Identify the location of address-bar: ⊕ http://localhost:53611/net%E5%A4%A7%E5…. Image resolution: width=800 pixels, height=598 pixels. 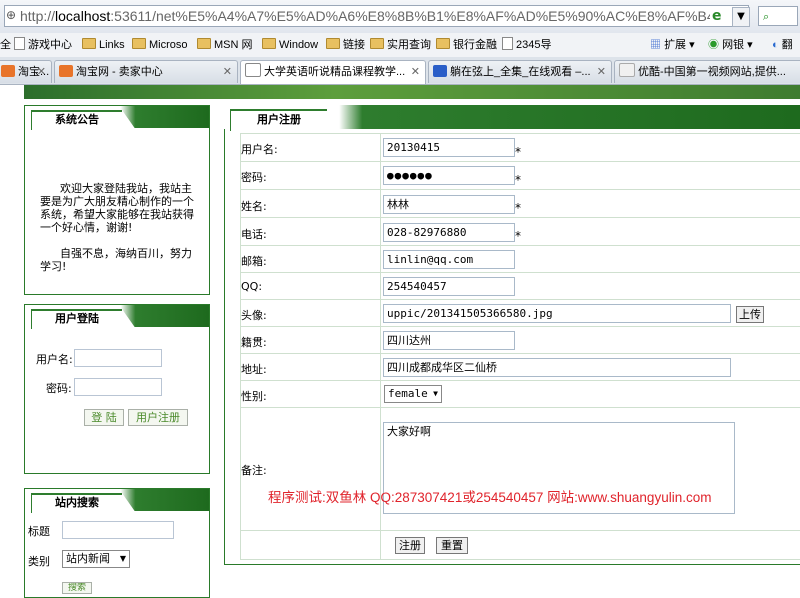
(400, 17).